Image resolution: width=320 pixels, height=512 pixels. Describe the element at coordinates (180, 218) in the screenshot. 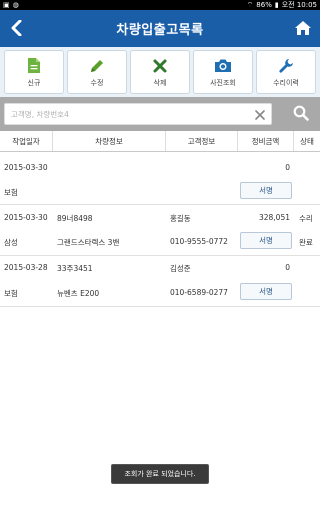

I see `customer-name: 홍길동` at that location.